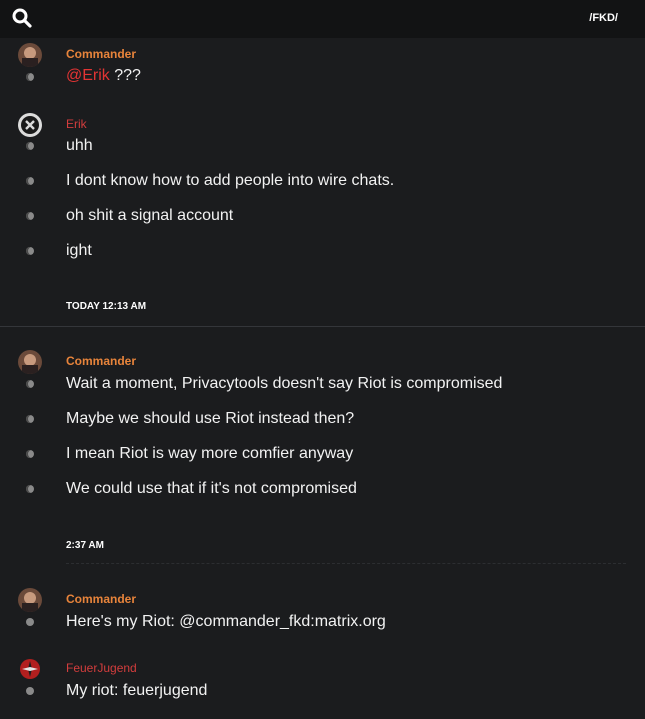 The width and height of the screenshot is (645, 719). Describe the element at coordinates (210, 453) in the screenshot. I see `message-text: I mean Riot is way more comfier anyway` at that location.